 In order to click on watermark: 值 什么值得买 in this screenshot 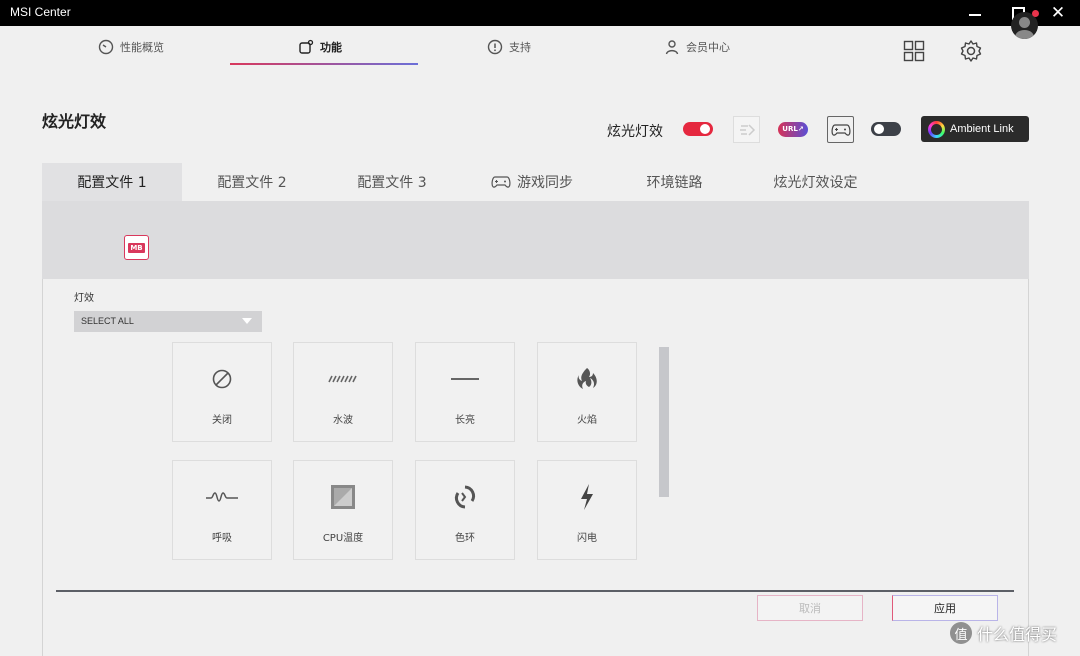, I will do `click(1003, 633)`.